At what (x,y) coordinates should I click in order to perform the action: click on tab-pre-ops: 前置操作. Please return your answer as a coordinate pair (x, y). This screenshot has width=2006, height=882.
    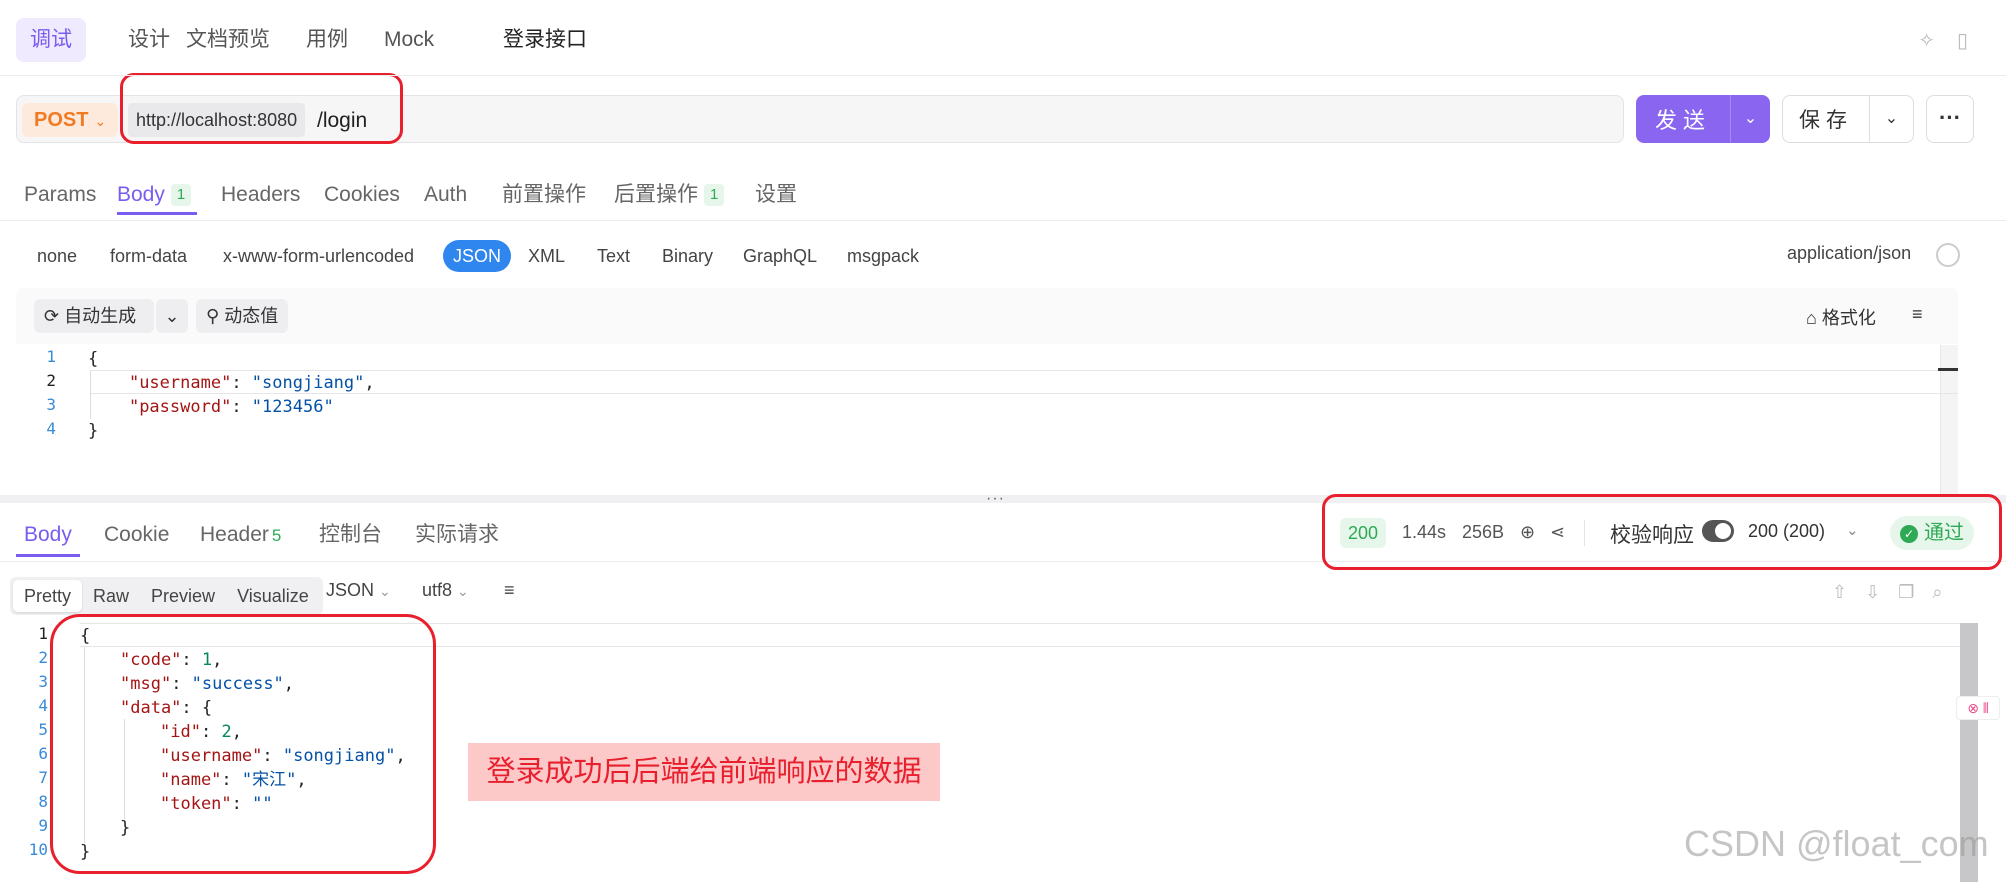
    Looking at the image, I should click on (544, 195).